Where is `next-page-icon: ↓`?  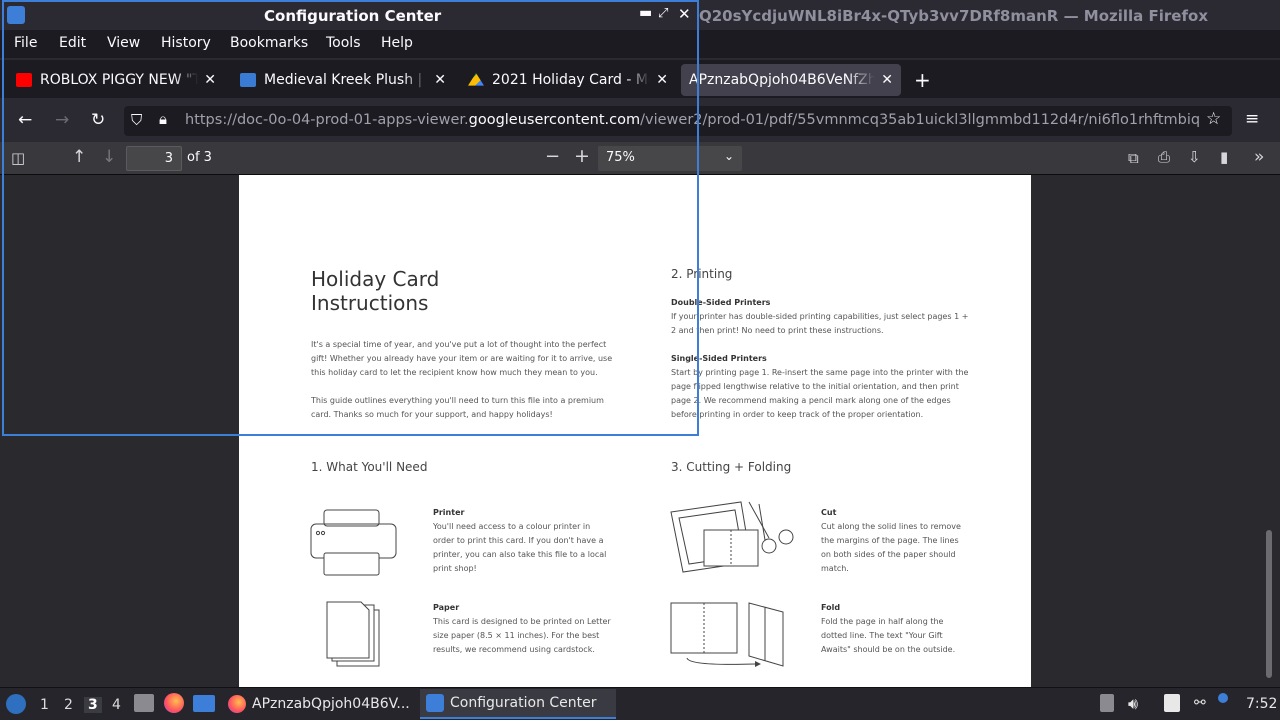
next-page-icon: ↓ is located at coordinates (109, 157).